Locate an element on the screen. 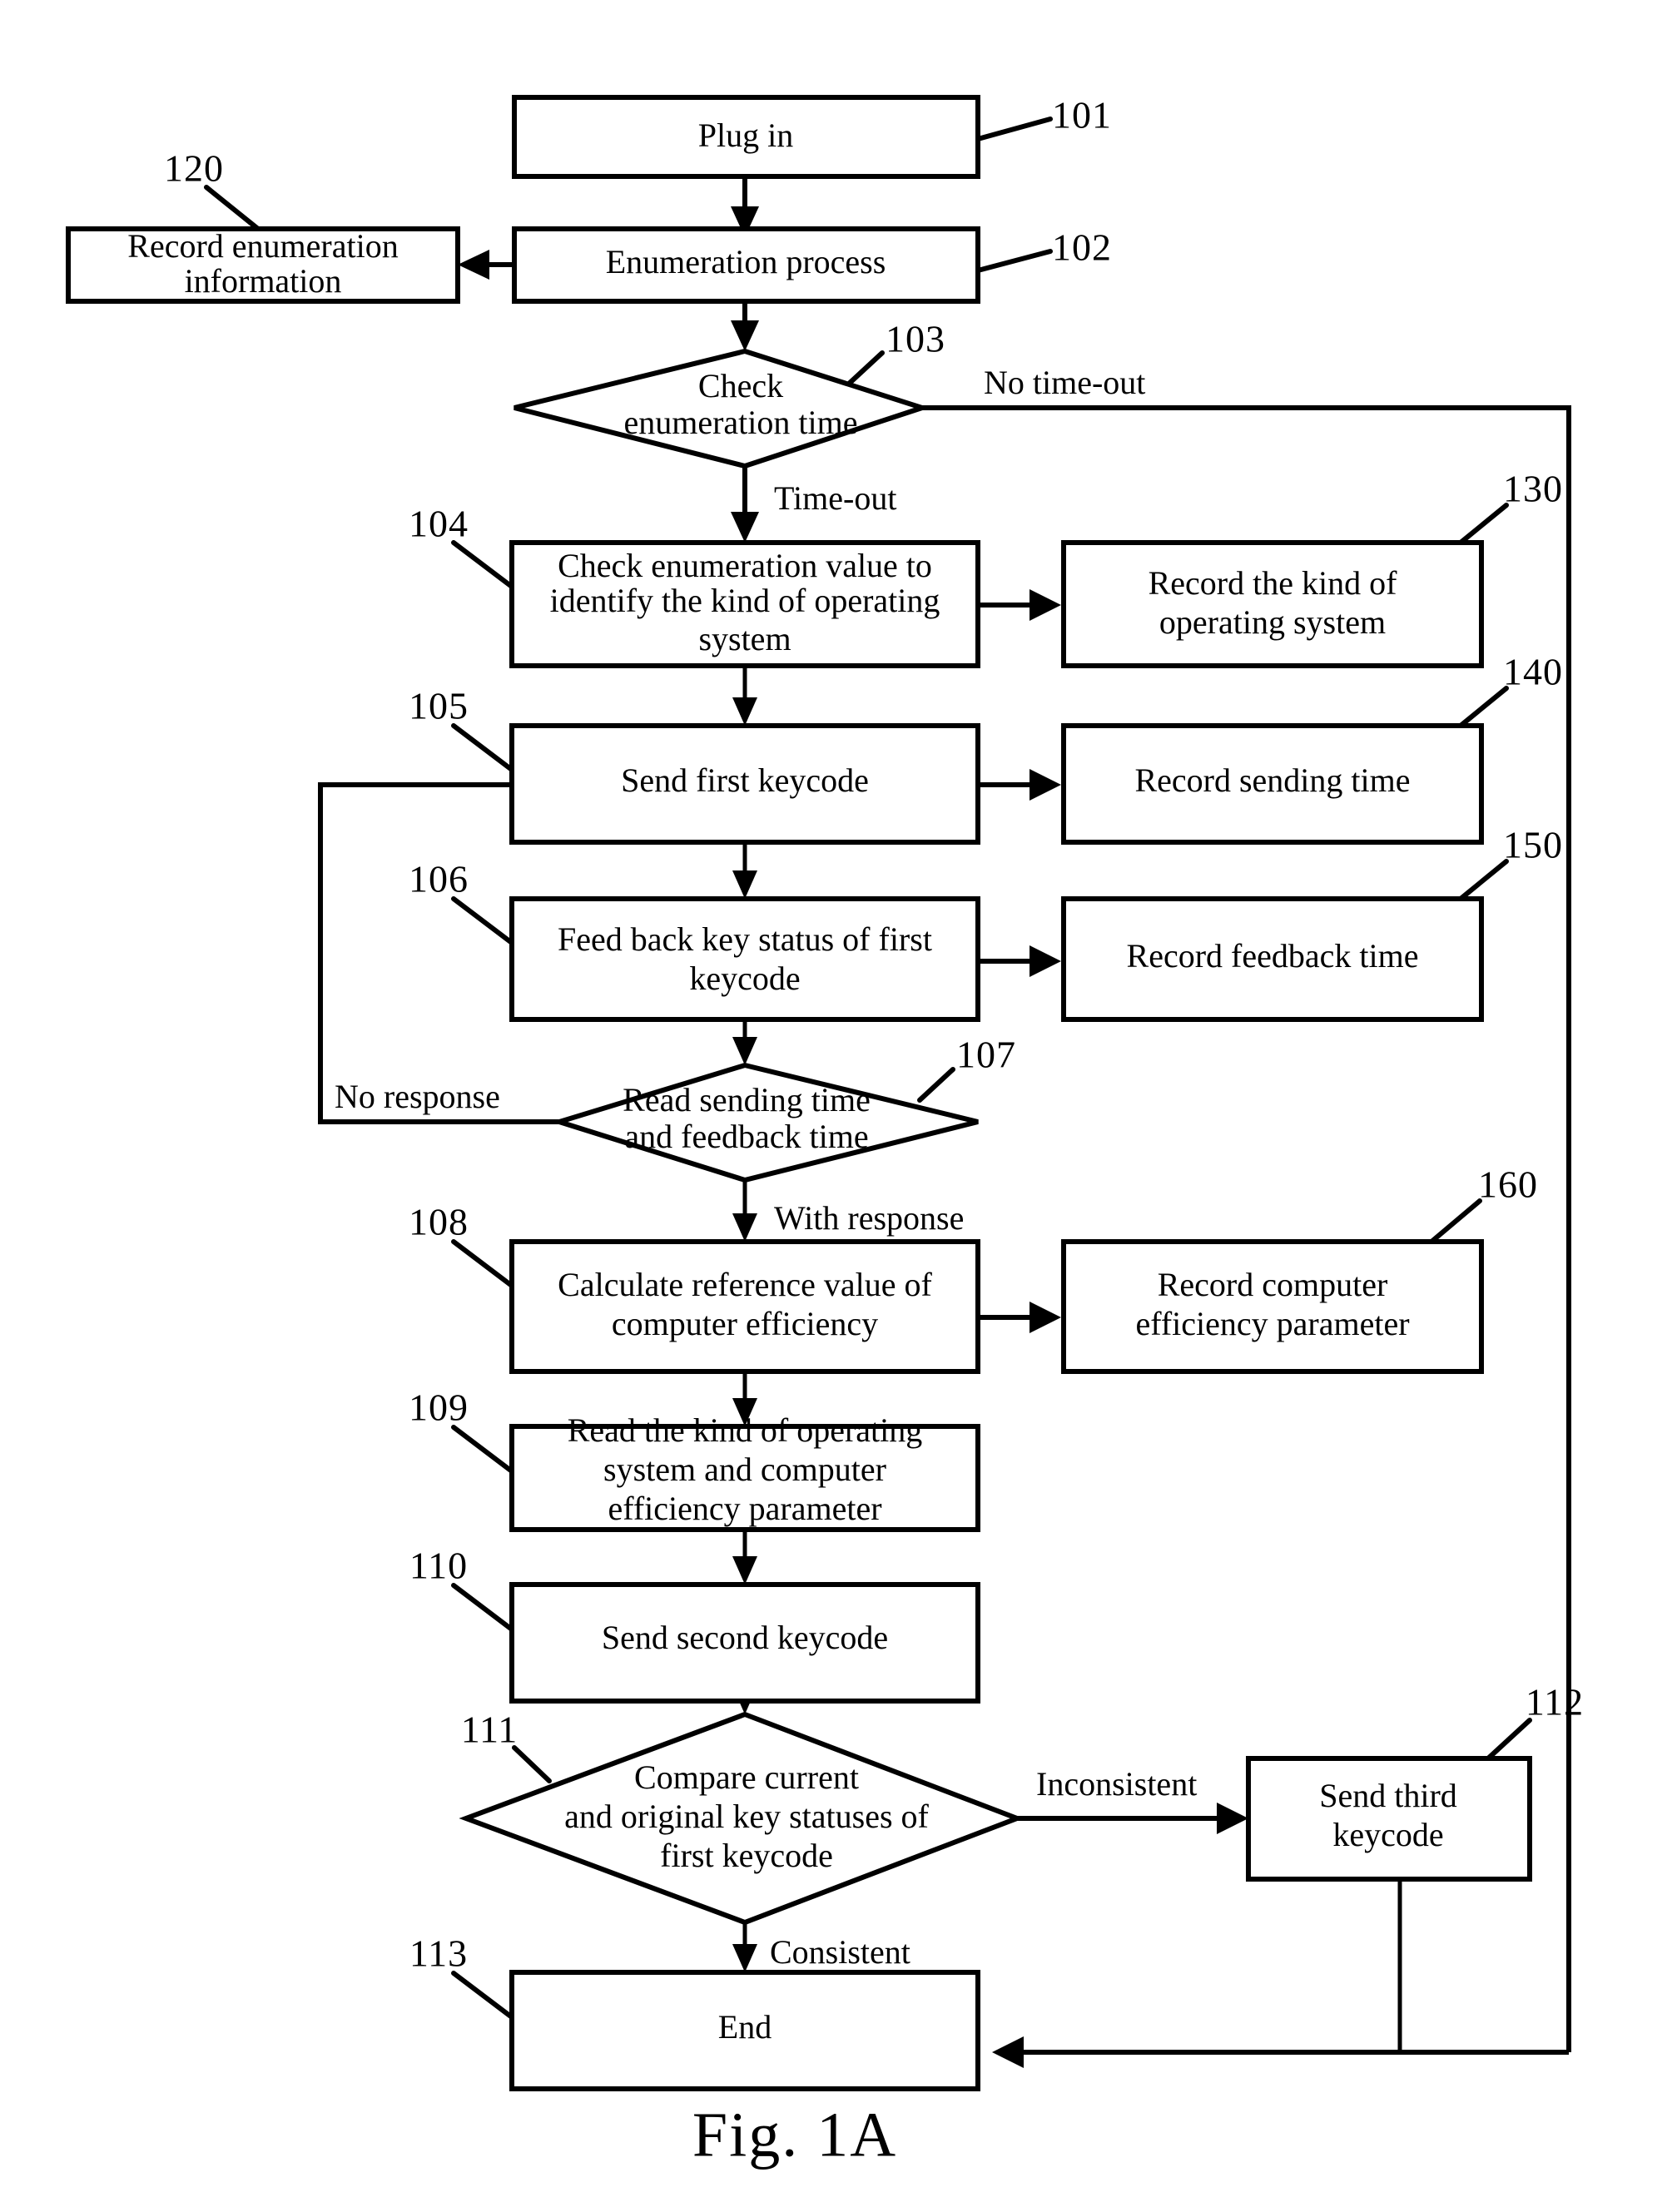 Image resolution: width=1677 pixels, height=2212 pixels. edge-label-inconsistent: Inconsistent is located at coordinates (1116, 1784).